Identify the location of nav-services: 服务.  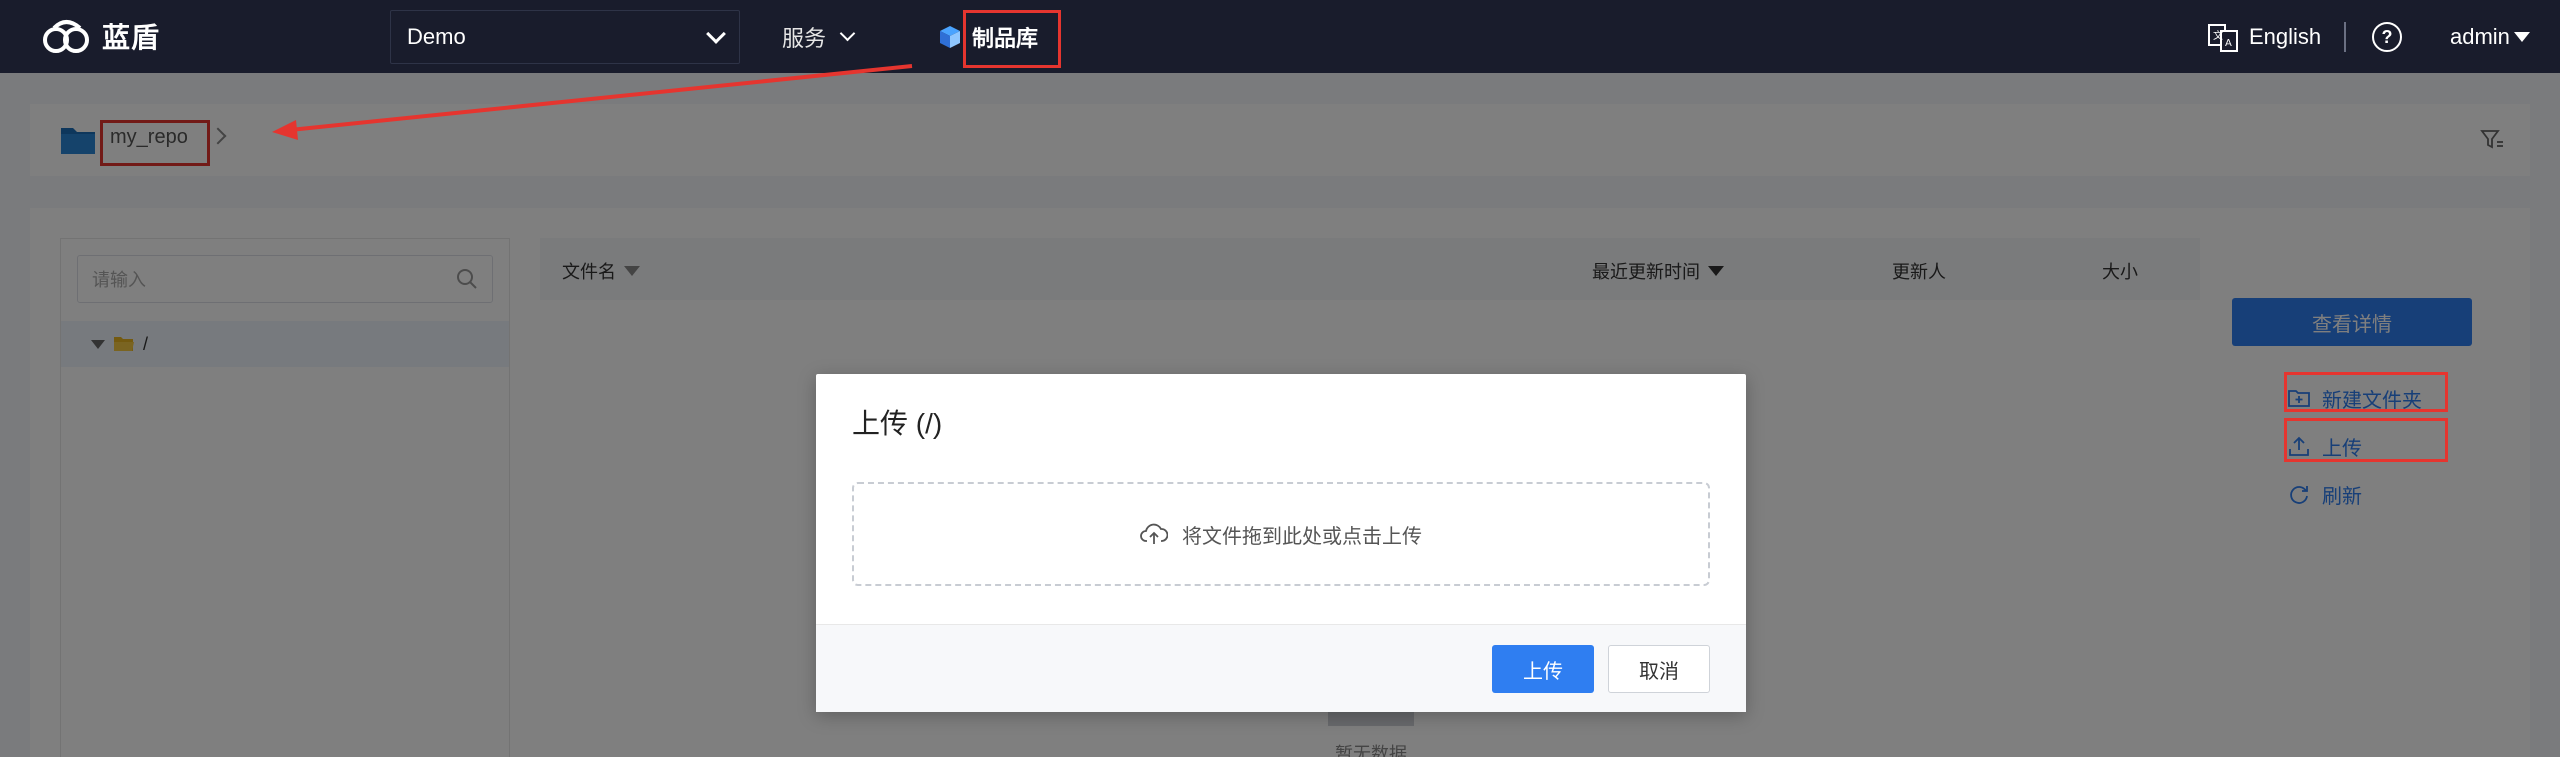
(819, 36).